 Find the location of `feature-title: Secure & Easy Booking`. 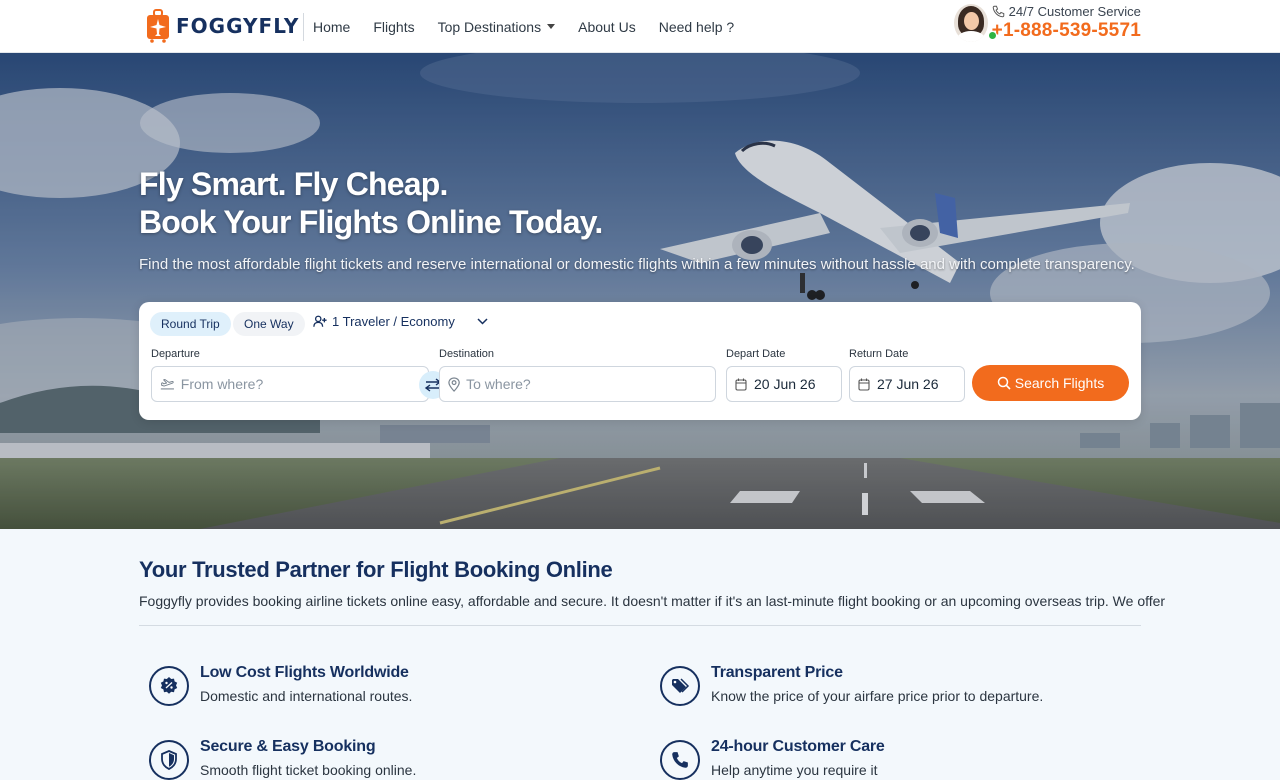

feature-title: Secure & Easy Booking is located at coordinates (288, 746).